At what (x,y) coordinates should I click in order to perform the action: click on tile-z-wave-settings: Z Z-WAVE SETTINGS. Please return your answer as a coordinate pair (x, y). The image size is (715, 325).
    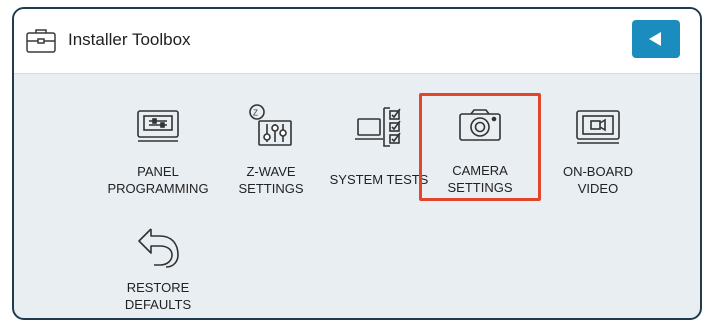
    Looking at the image, I should click on (271, 150).